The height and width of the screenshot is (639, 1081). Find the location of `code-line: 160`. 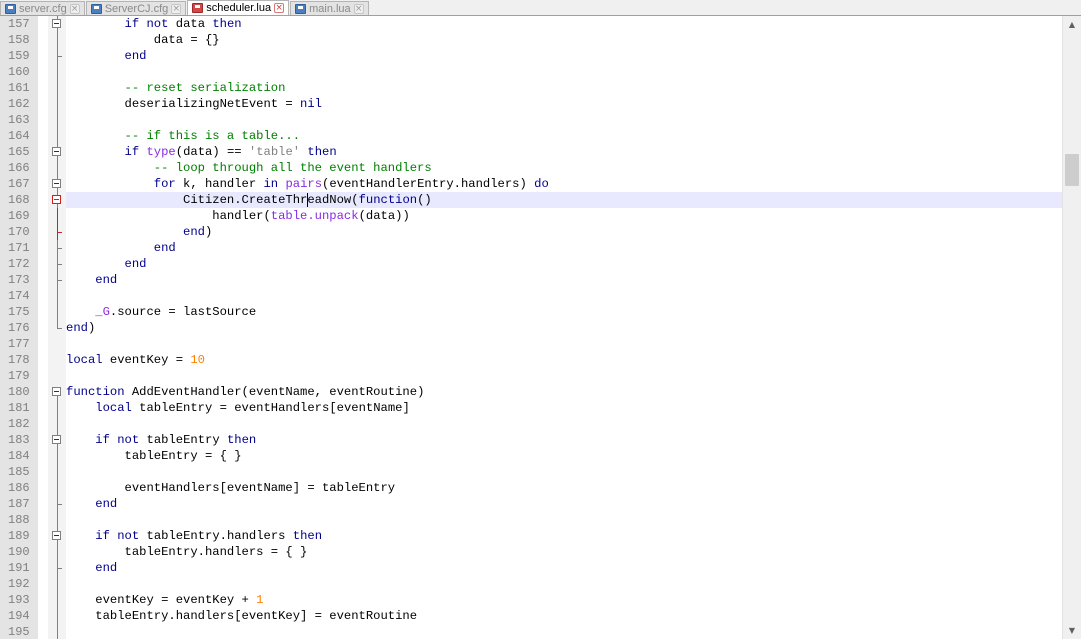

code-line: 160 is located at coordinates (531, 72).